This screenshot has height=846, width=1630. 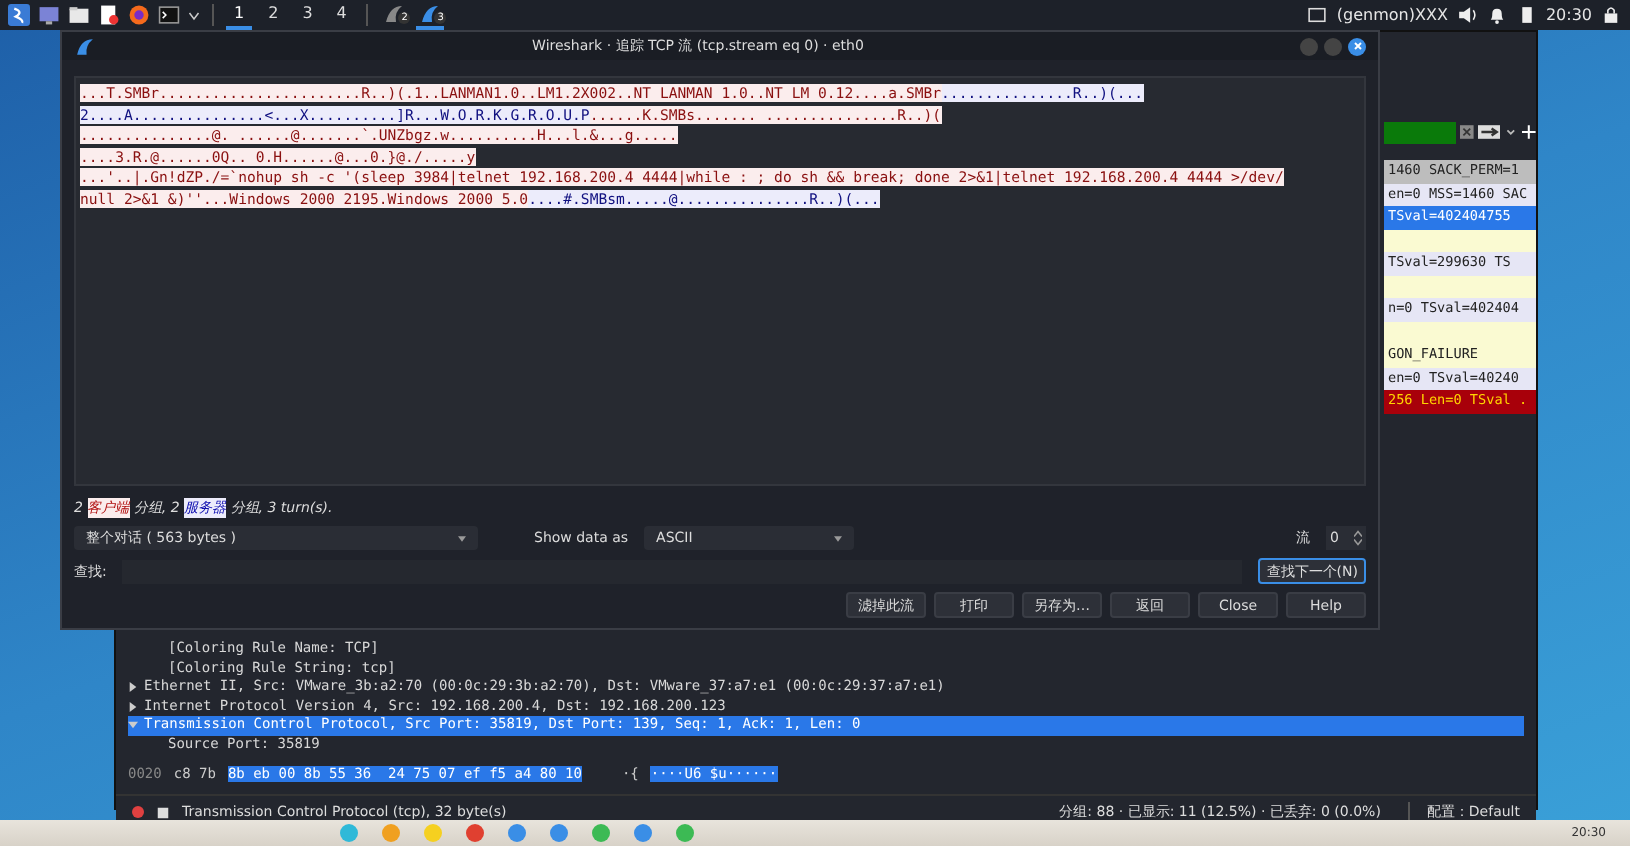 What do you see at coordinates (1317, 15) in the screenshot?
I see `window-icon` at bounding box center [1317, 15].